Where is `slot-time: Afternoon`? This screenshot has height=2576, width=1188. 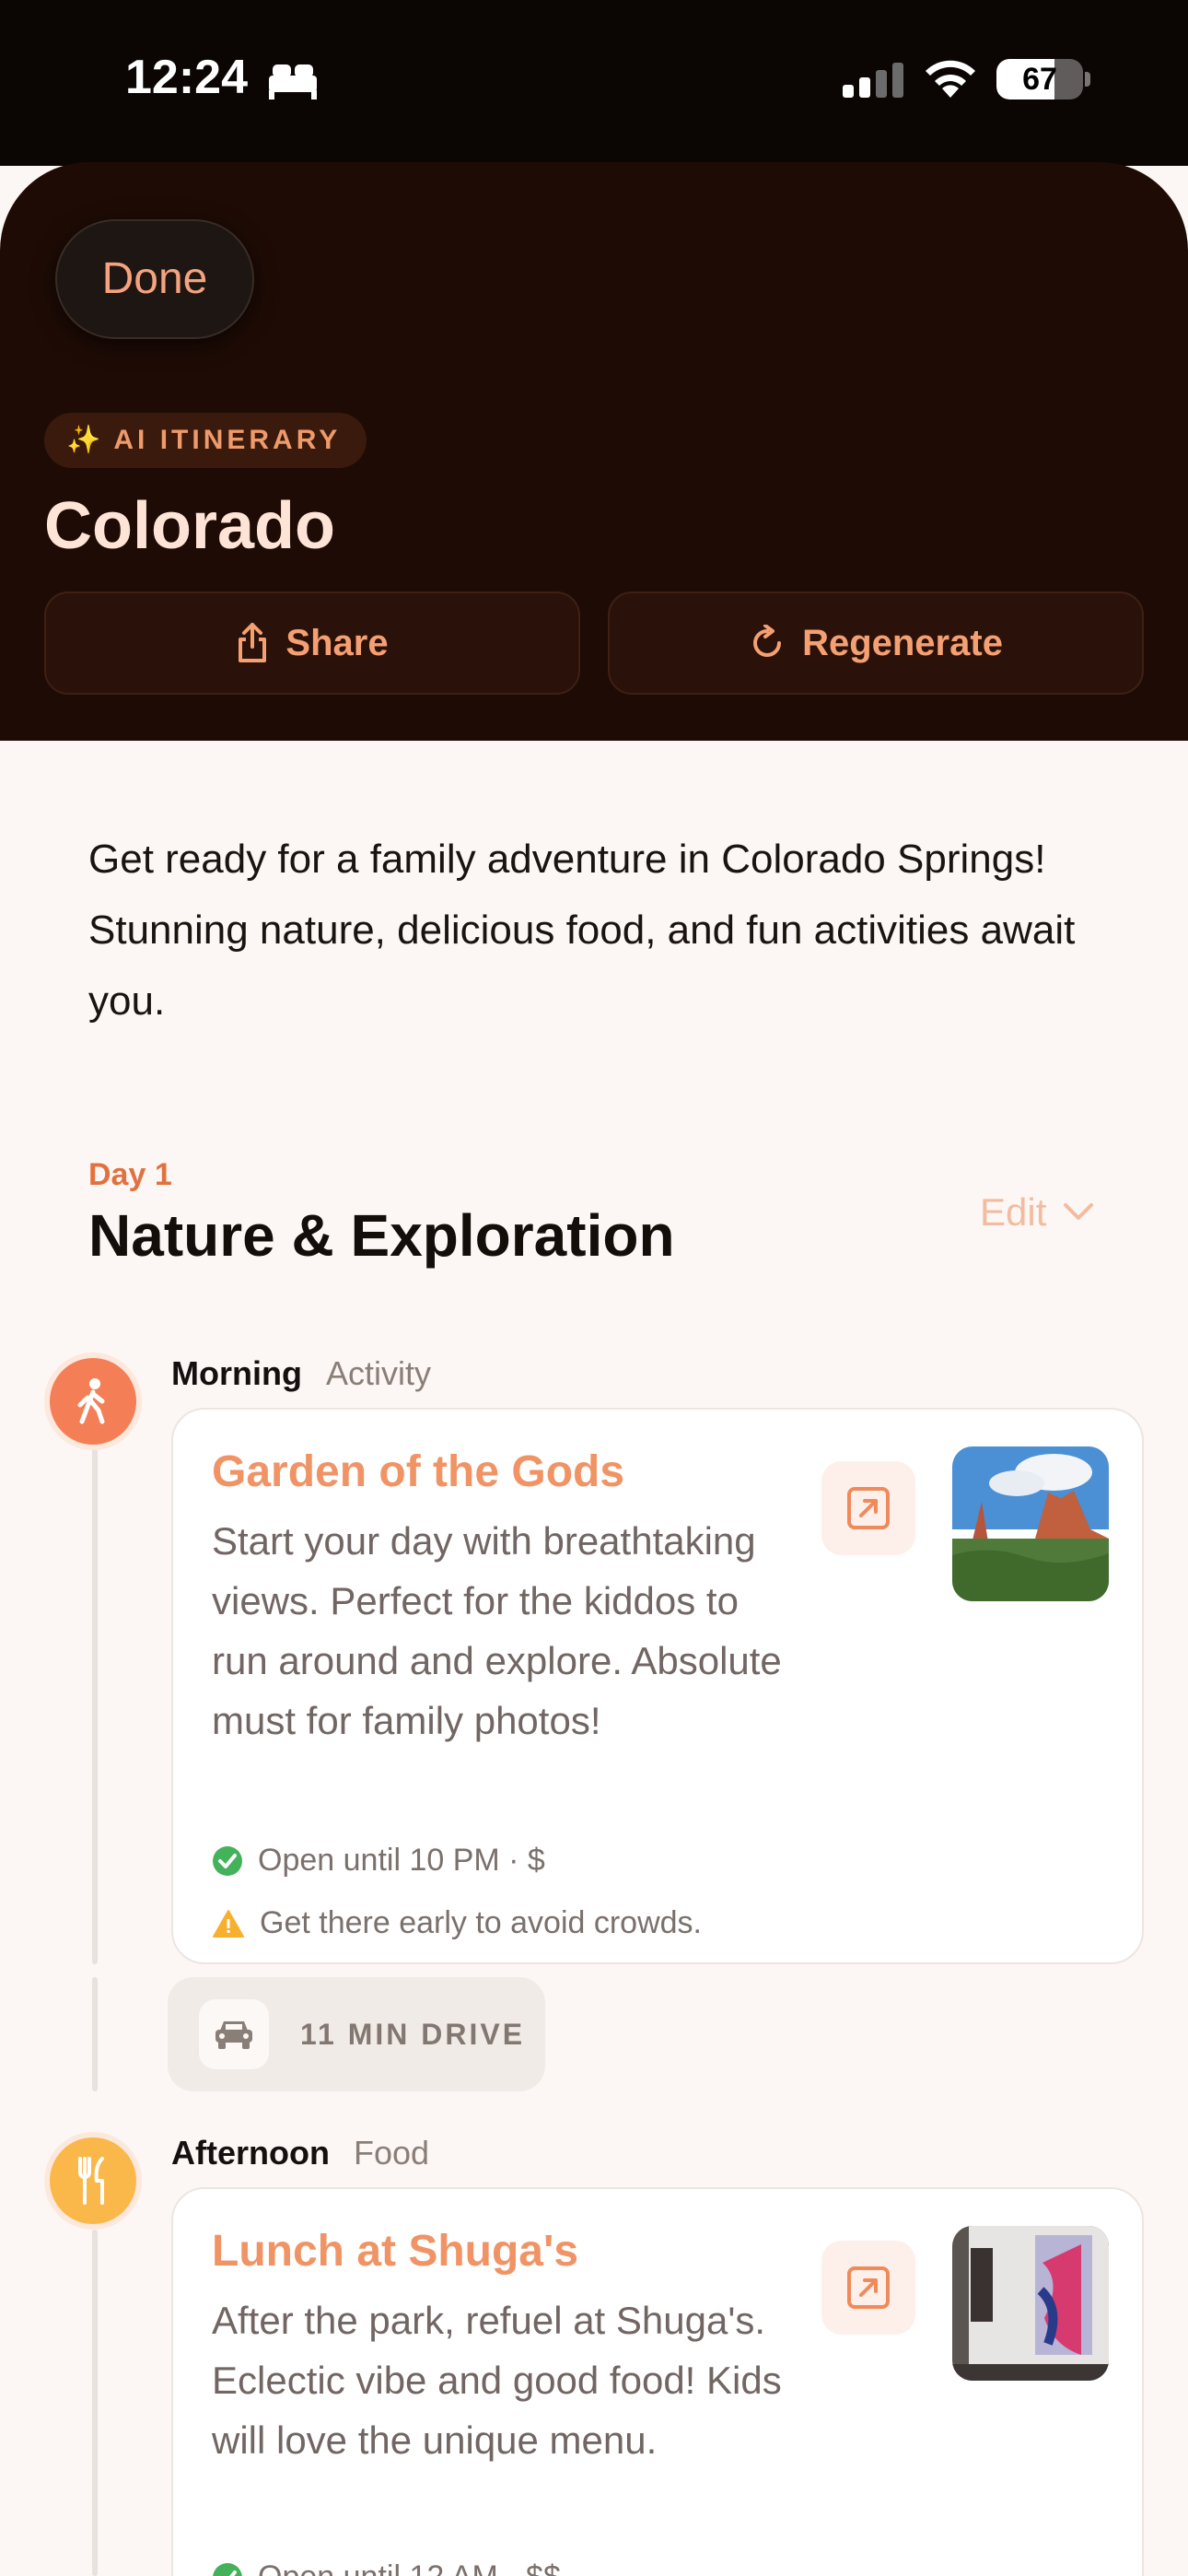 slot-time: Afternoon is located at coordinates (250, 2153).